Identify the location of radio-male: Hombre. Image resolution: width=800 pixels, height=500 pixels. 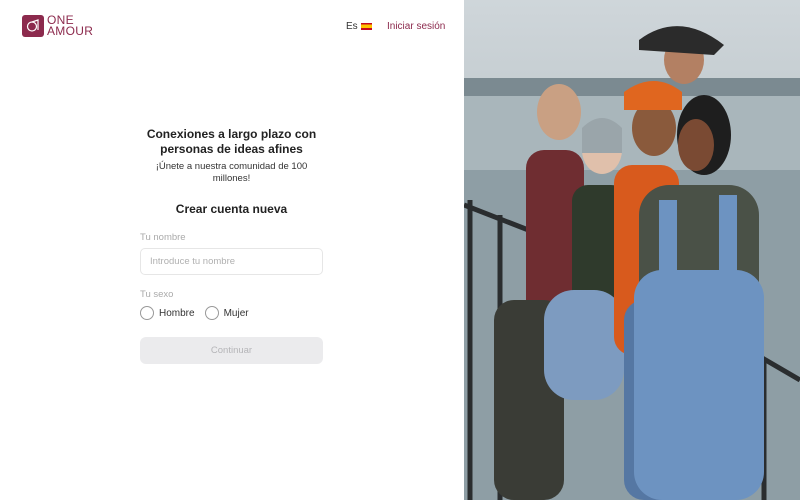
(167, 313).